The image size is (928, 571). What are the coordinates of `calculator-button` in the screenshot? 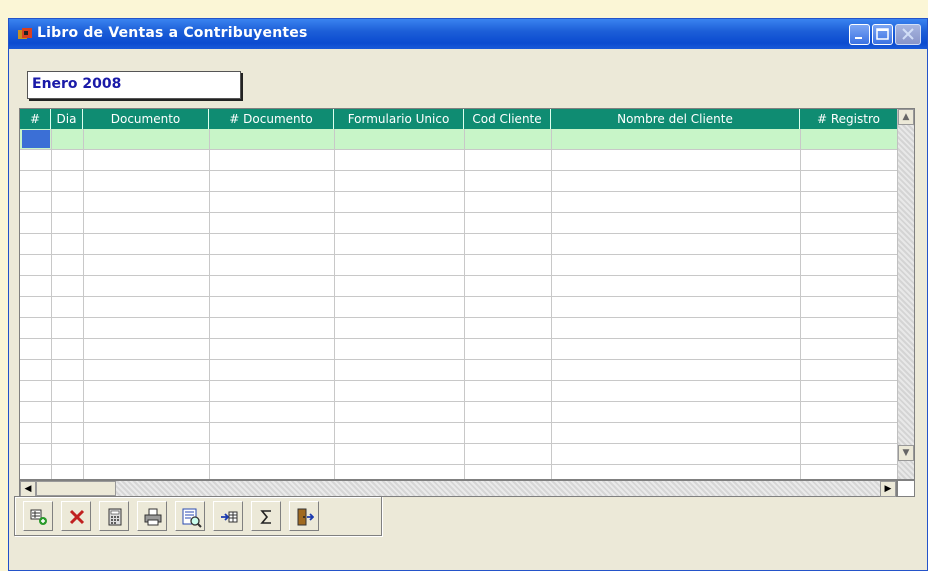 It's located at (114, 516).